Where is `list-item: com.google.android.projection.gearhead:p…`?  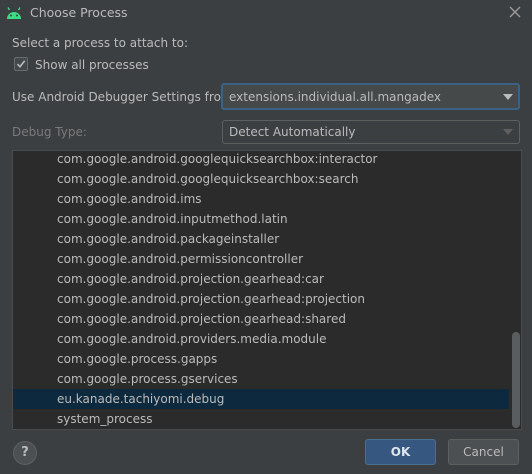
list-item: com.google.android.projection.gearhead:p… is located at coordinates (261, 299).